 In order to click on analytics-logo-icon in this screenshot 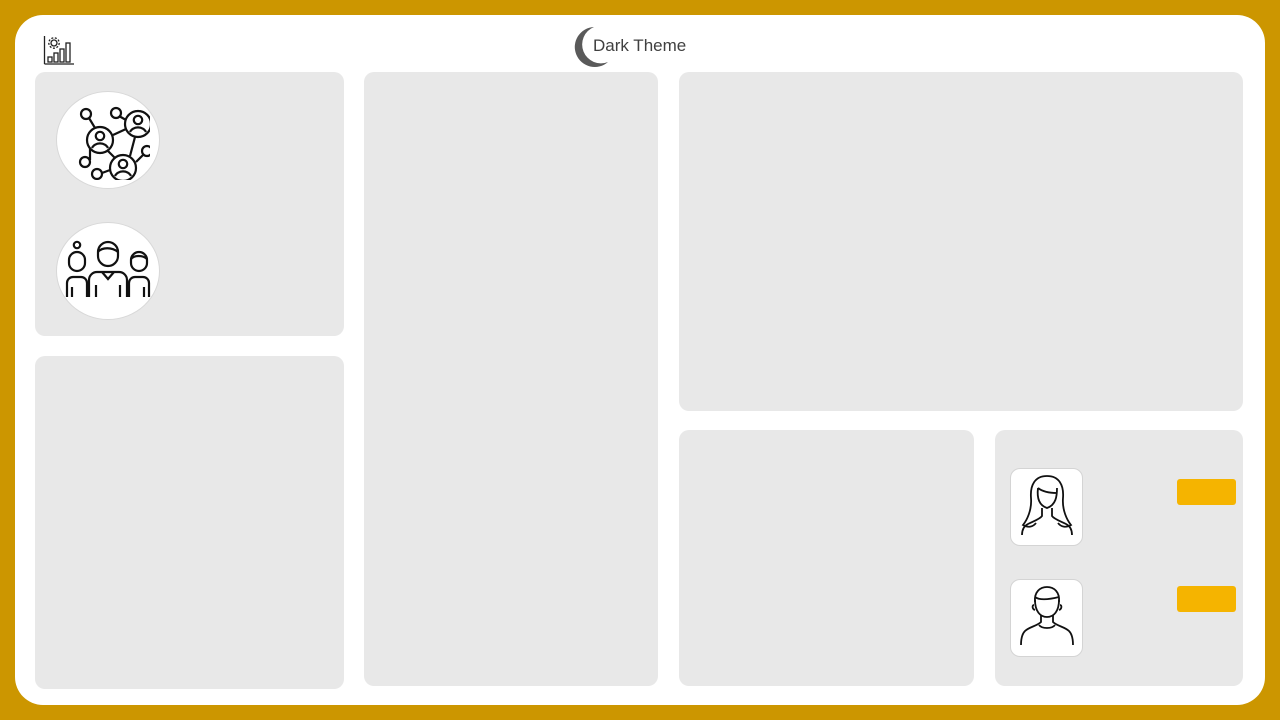, I will do `click(59, 50)`.